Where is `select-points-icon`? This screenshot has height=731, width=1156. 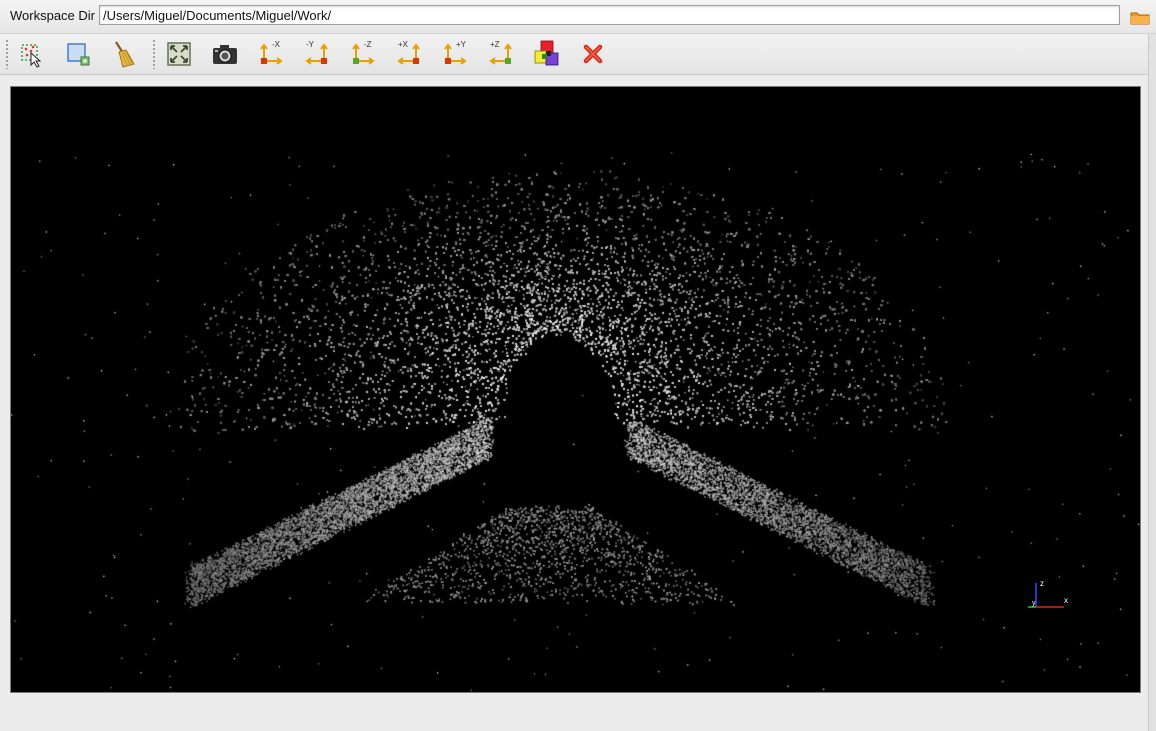 select-points-icon is located at coordinates (31, 56).